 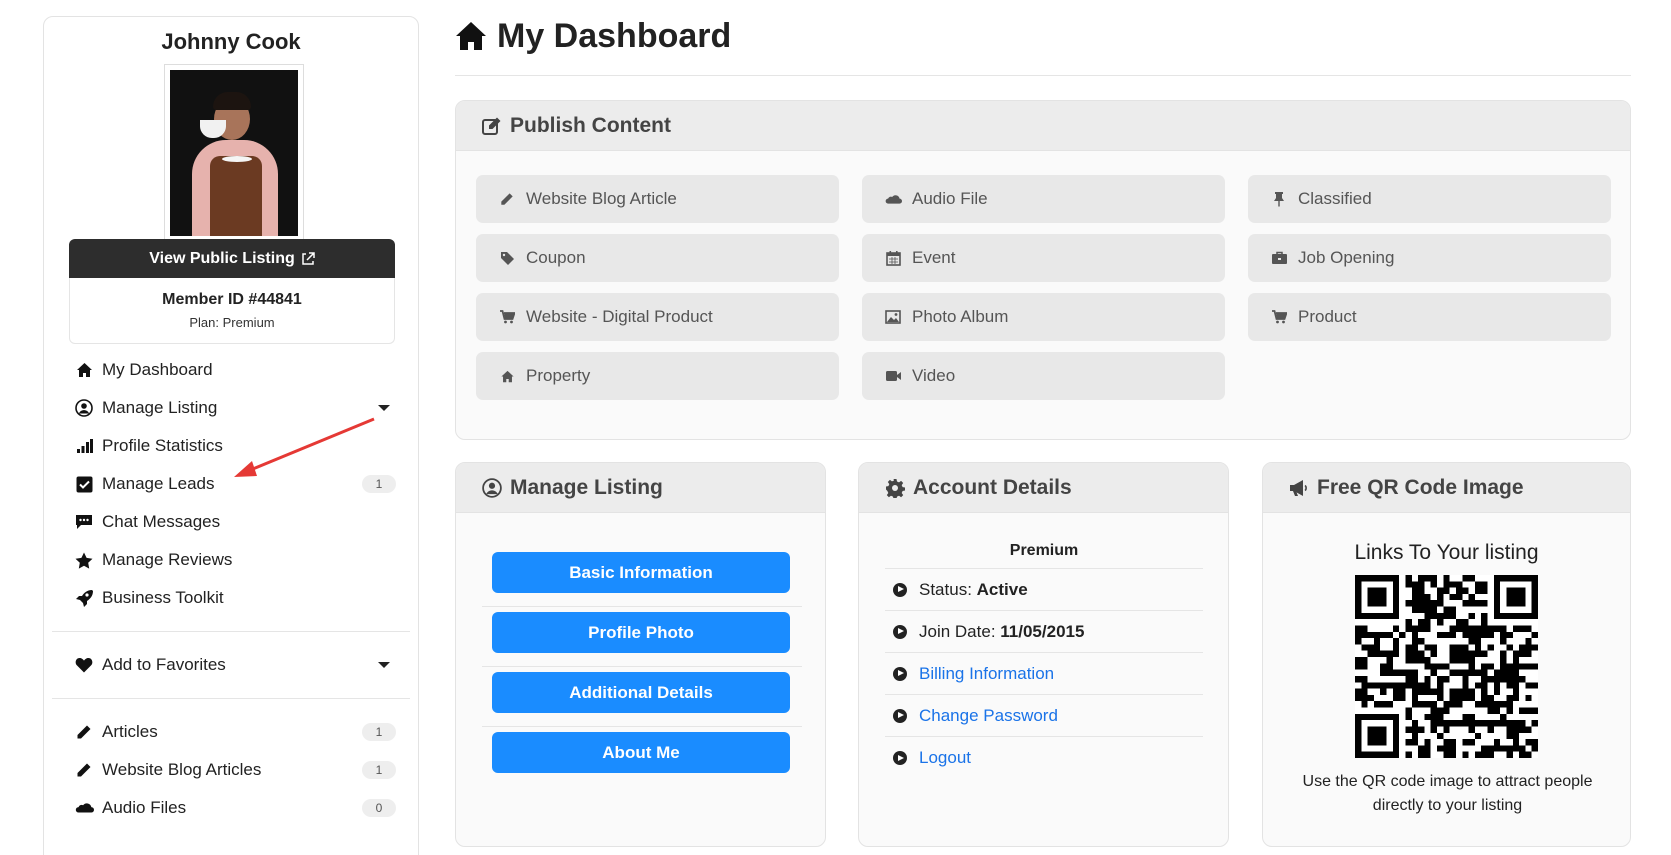 I want to click on about-me-button: About Me, so click(x=641, y=752).